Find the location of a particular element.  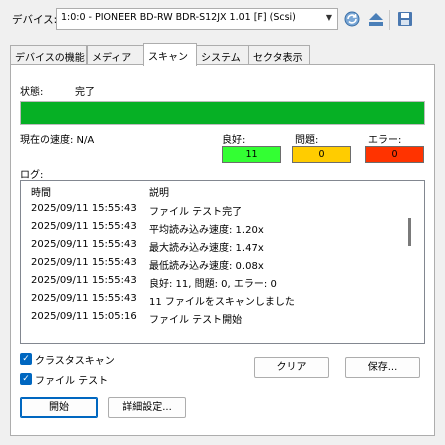

start-button: 開始 is located at coordinates (59, 407).